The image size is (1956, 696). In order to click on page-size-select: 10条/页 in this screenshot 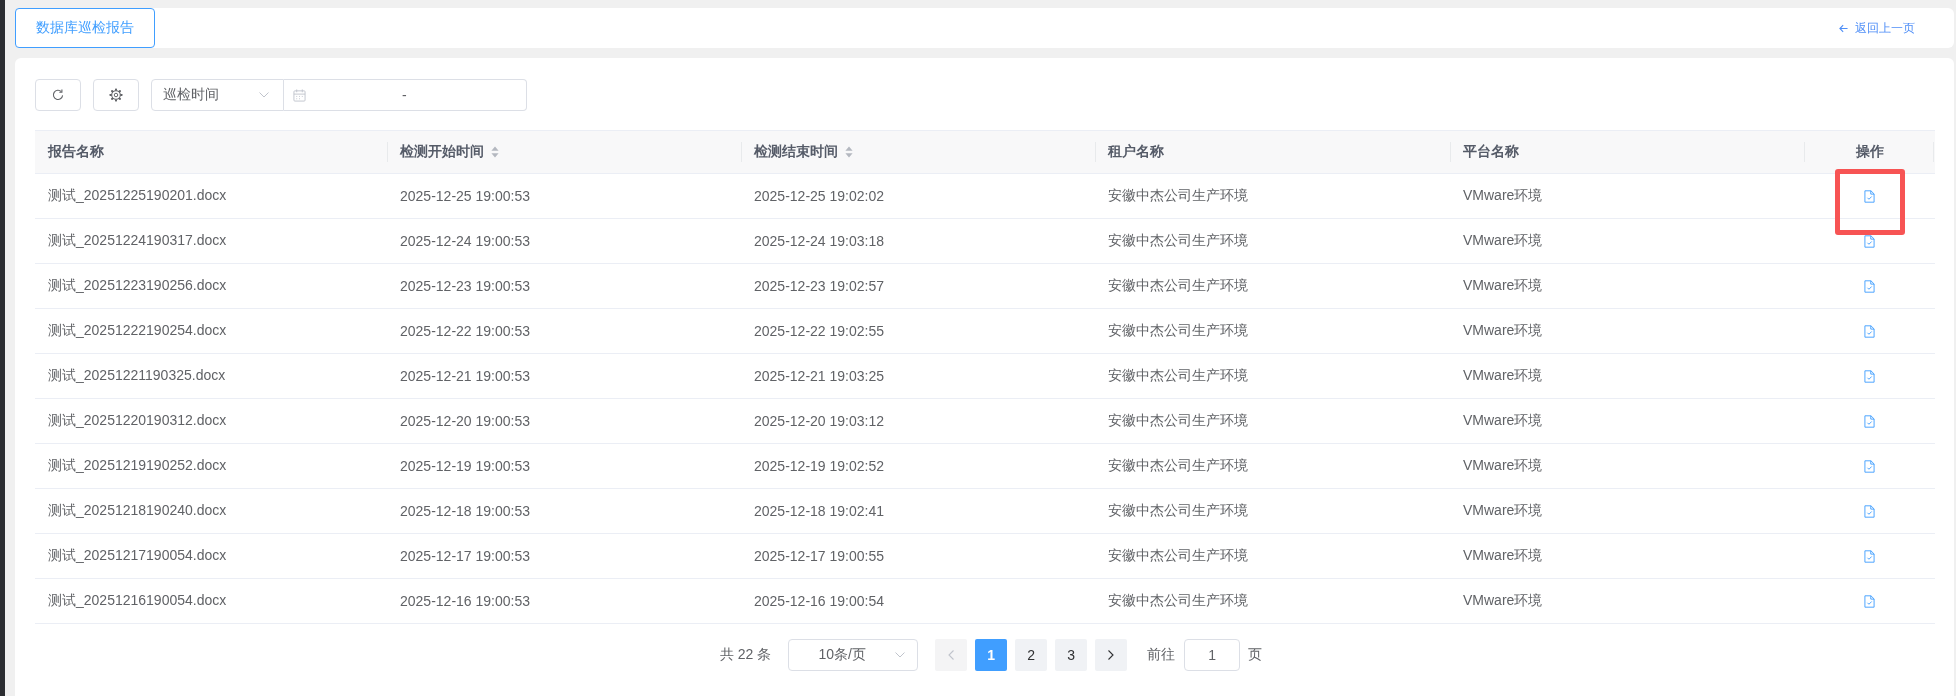, I will do `click(853, 655)`.